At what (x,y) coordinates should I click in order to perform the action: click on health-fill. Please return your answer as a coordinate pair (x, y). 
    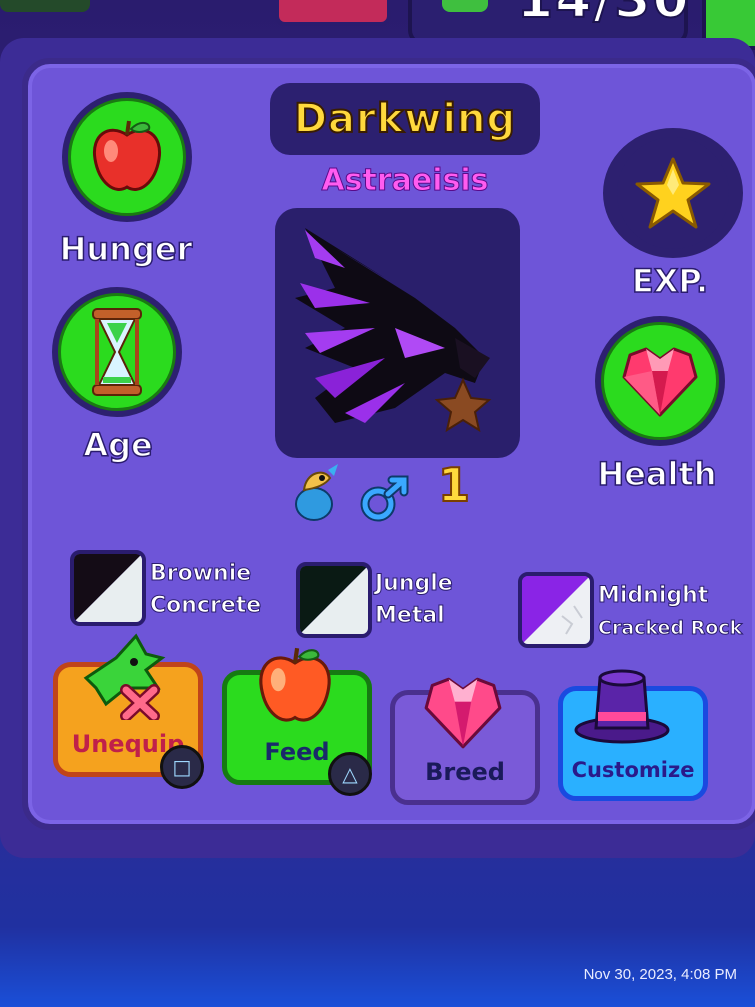
    Looking at the image, I should click on (660, 381).